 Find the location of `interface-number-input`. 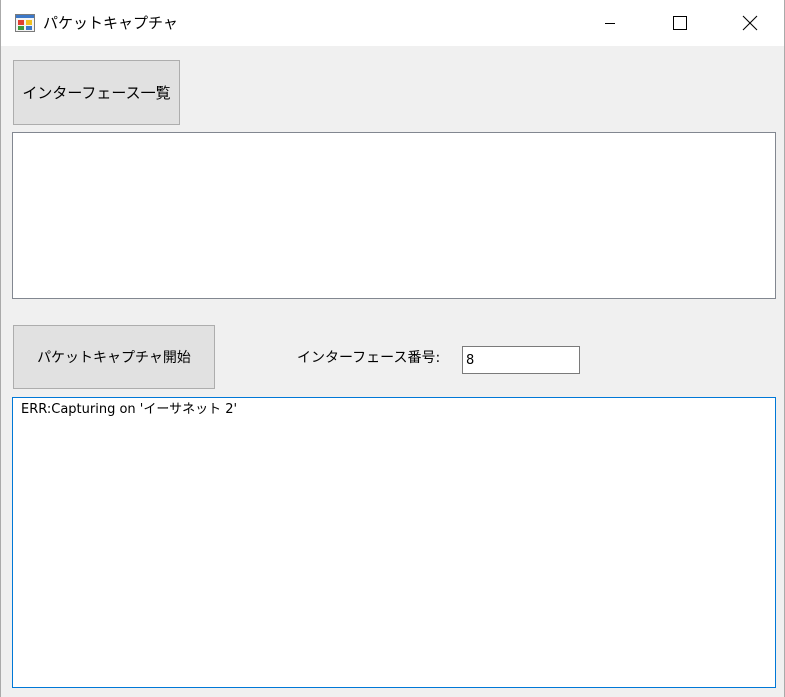

interface-number-input is located at coordinates (521, 360).